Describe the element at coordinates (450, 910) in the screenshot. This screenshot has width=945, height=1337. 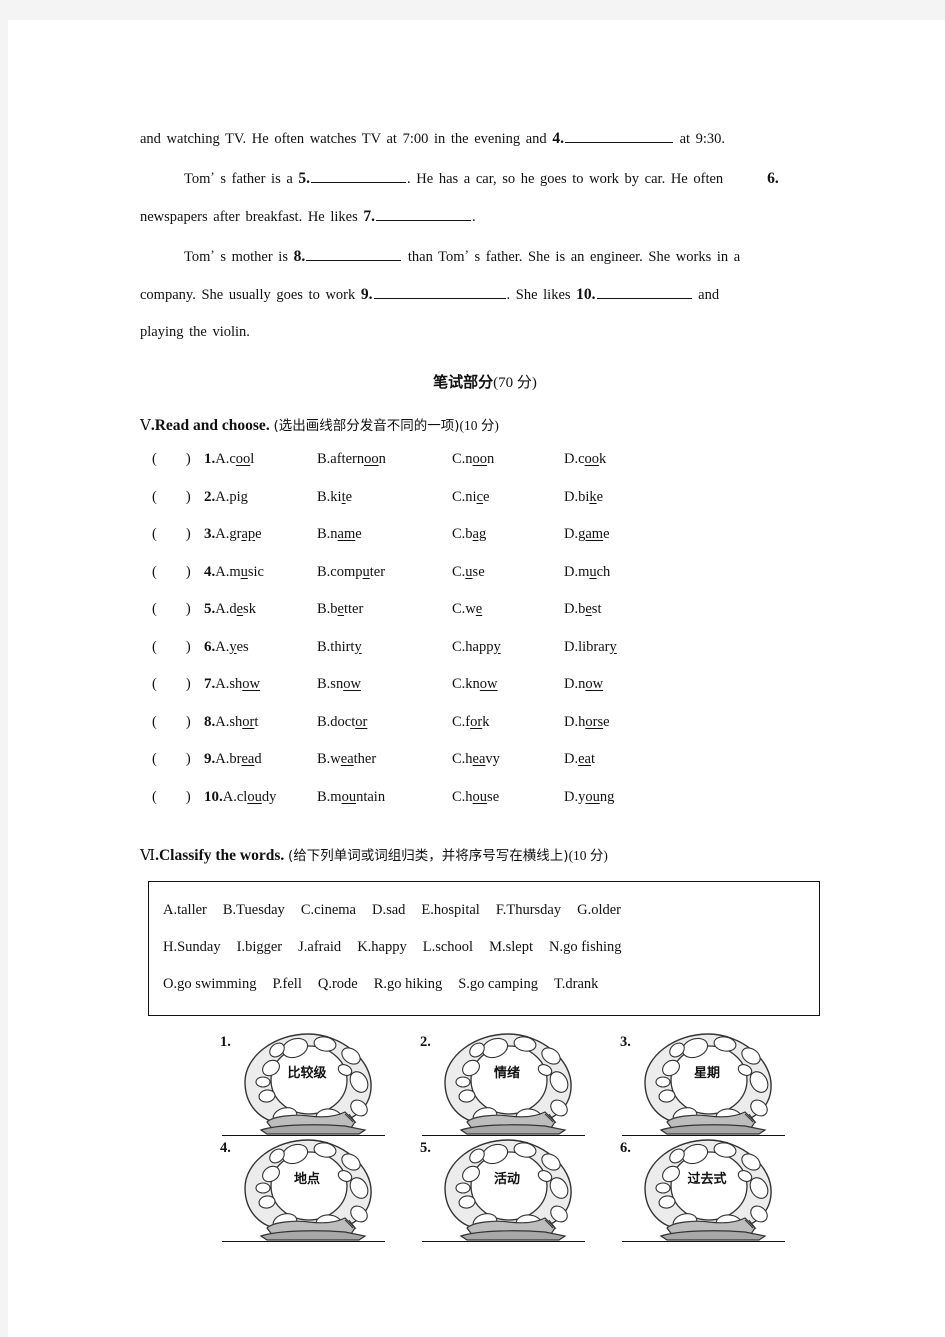
I see `word-bank-item: E.hospital` at that location.